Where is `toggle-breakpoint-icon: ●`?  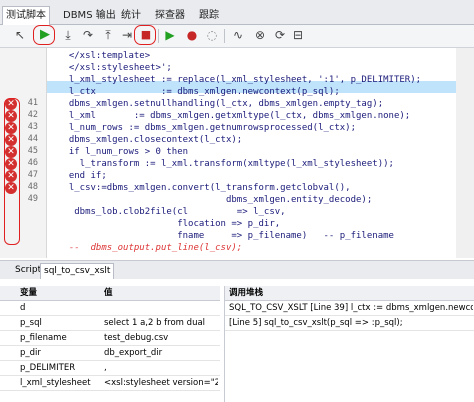
toggle-breakpoint-icon: ● is located at coordinates (192, 35).